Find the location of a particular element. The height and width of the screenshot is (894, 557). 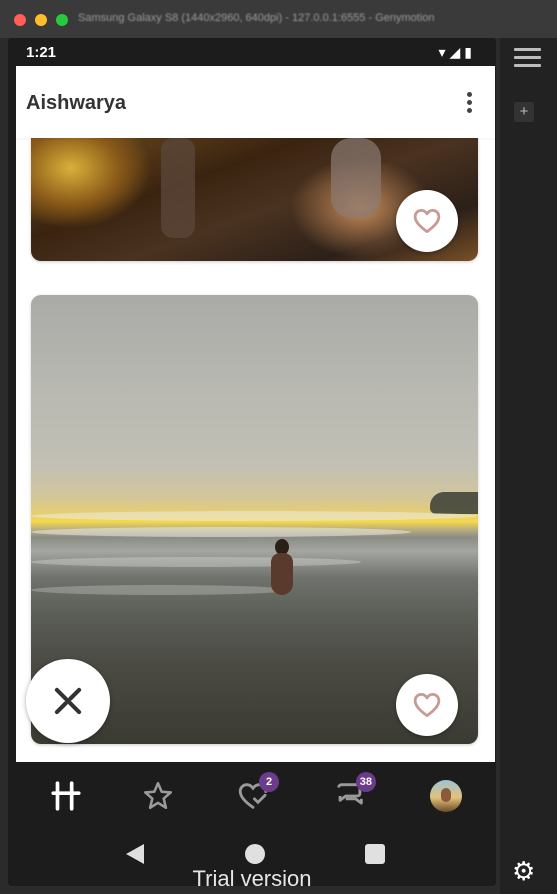

nav-discover is located at coordinates (66, 796).